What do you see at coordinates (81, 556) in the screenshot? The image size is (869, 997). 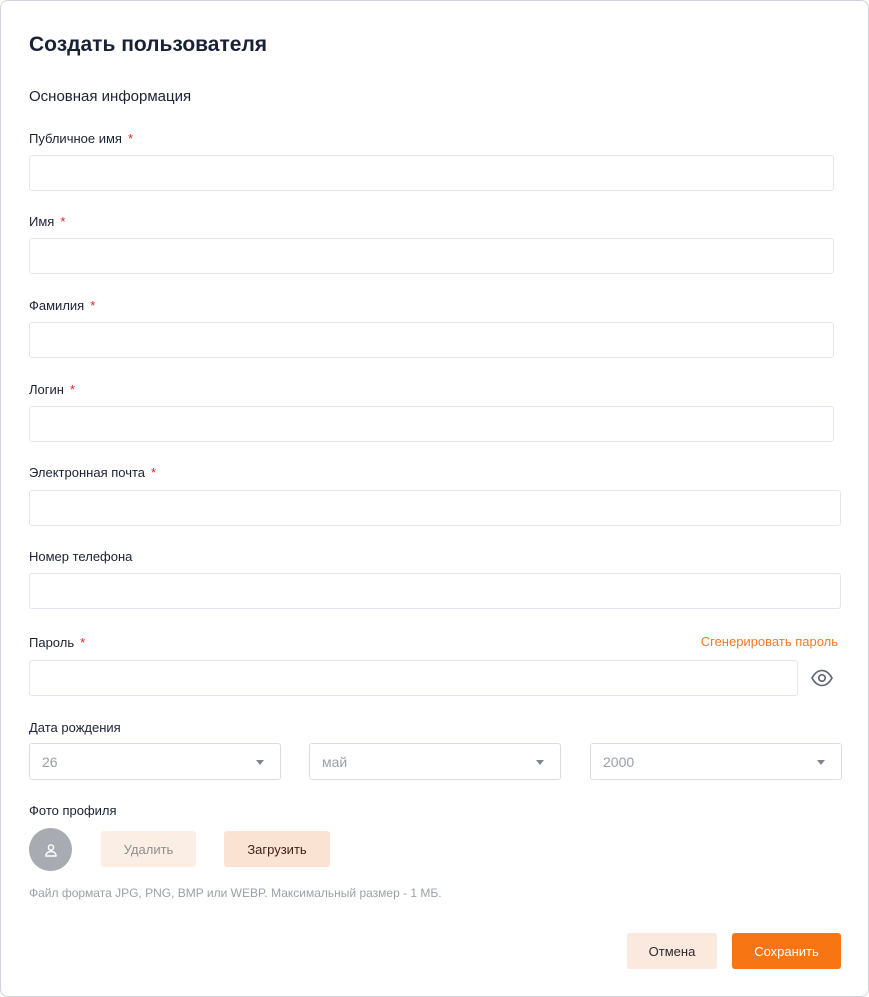 I see `phone-label: Номер телефона` at bounding box center [81, 556].